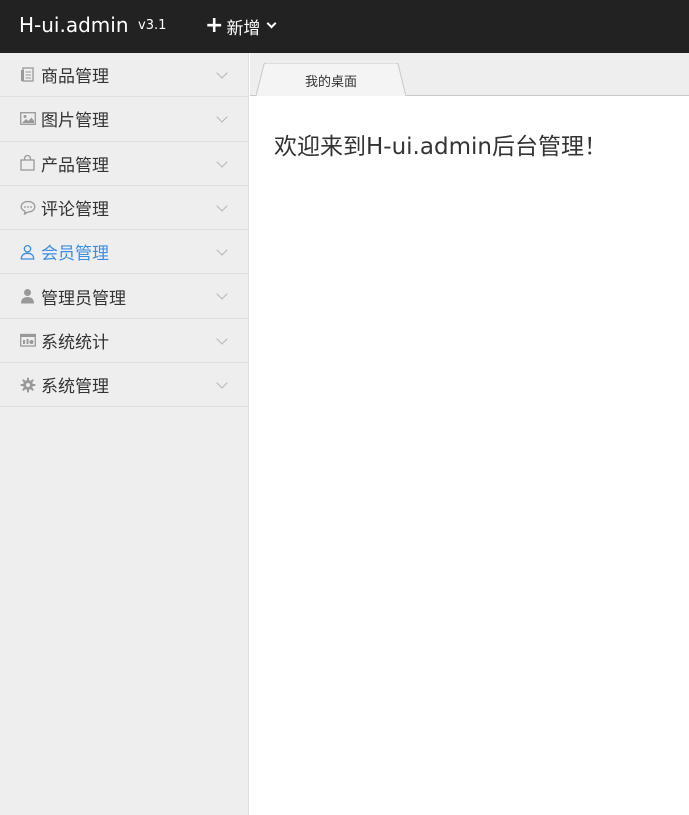 The width and height of the screenshot is (689, 815). Describe the element at coordinates (27, 208) in the screenshot. I see `comment-icon` at that location.